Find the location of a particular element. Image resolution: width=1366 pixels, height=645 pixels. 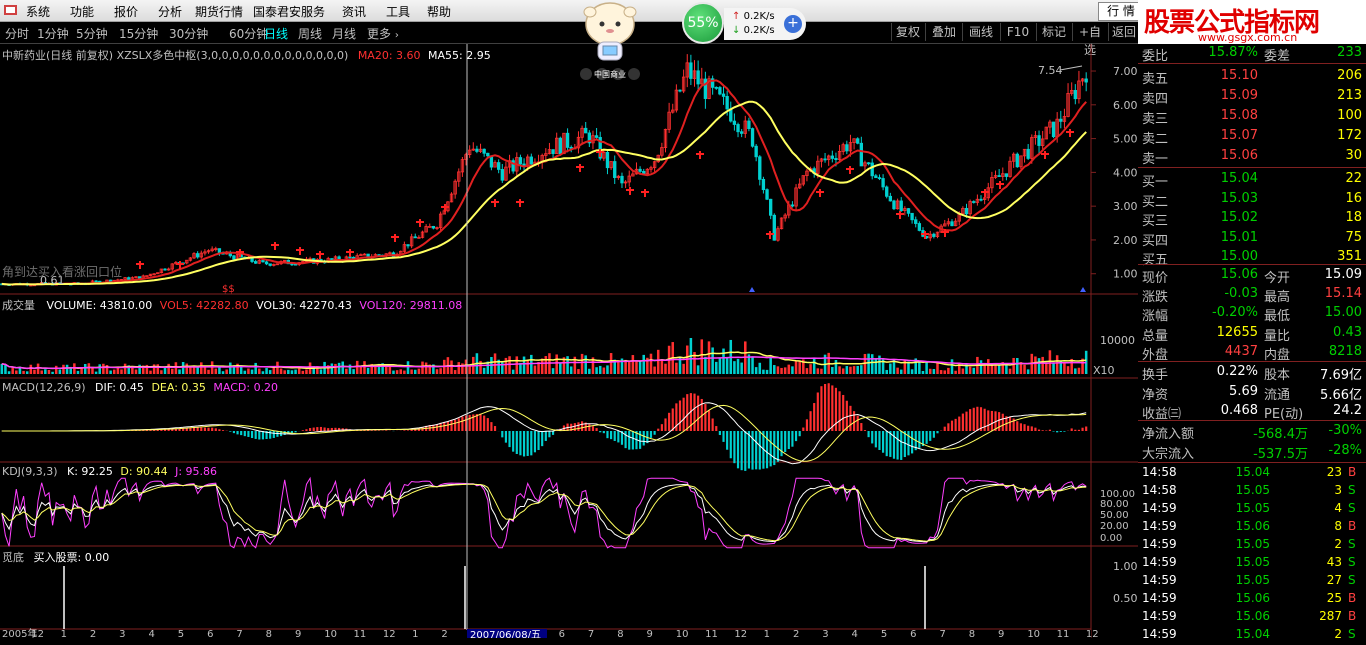

period-tab-30min: 30分钟 is located at coordinates (188, 33).